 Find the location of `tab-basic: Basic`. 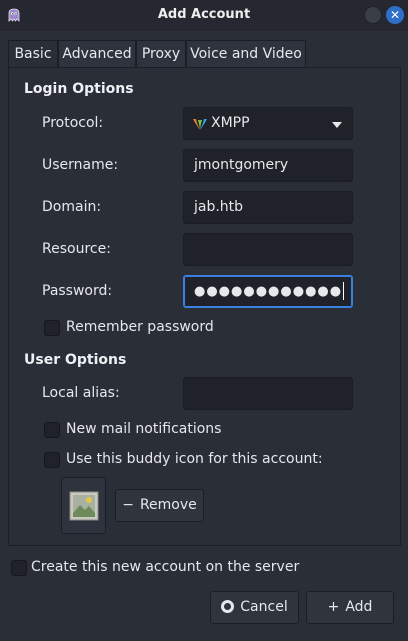

tab-basic: Basic is located at coordinates (33, 54).